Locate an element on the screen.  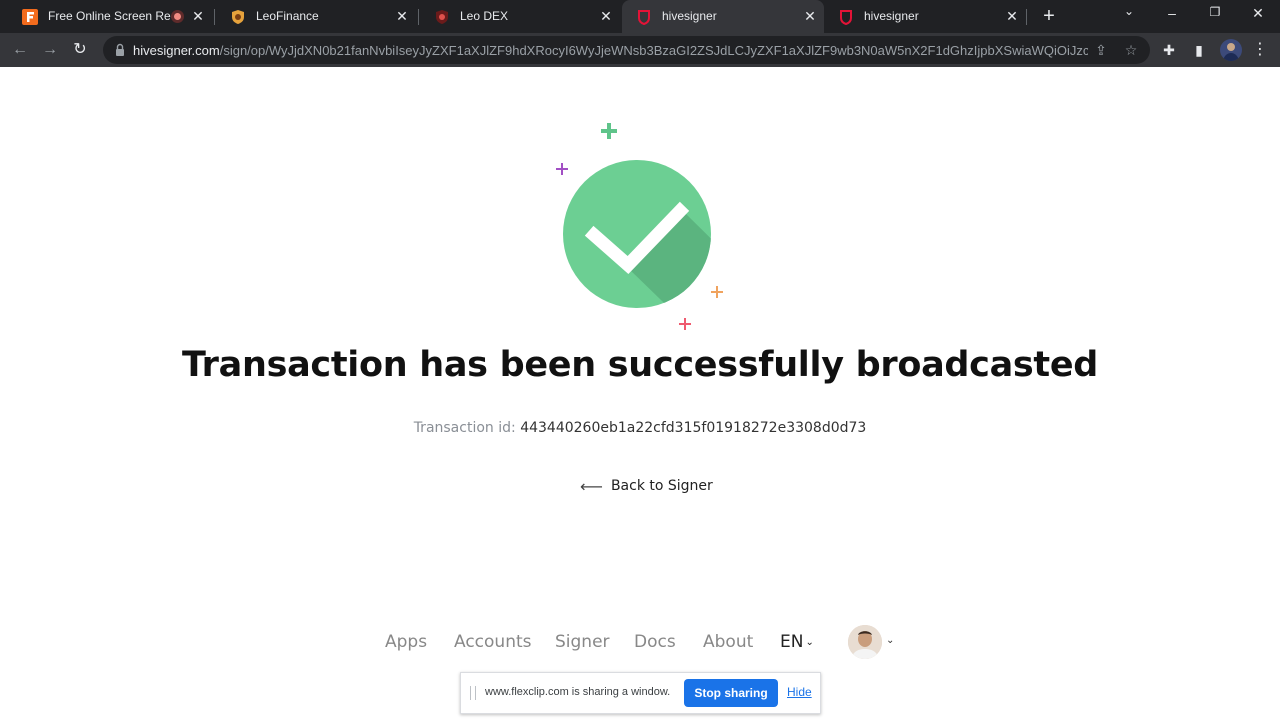
tab-flexclip: Free Online Screen Reco ✕ is located at coordinates (111, 16).